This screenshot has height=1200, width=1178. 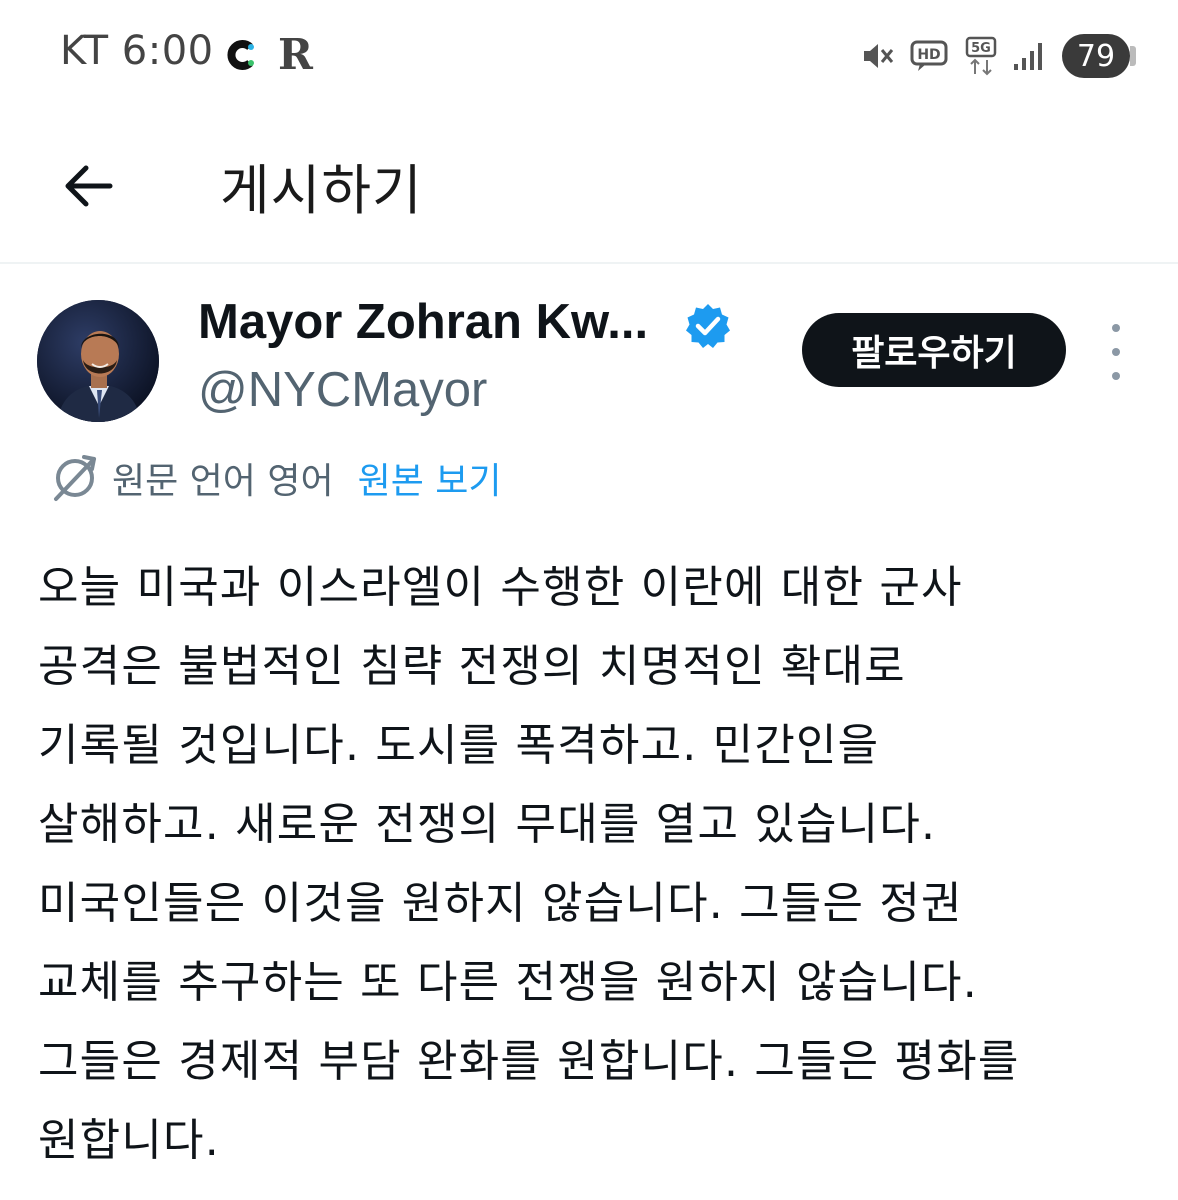 I want to click on arrow-left-icon, so click(x=89, y=186).